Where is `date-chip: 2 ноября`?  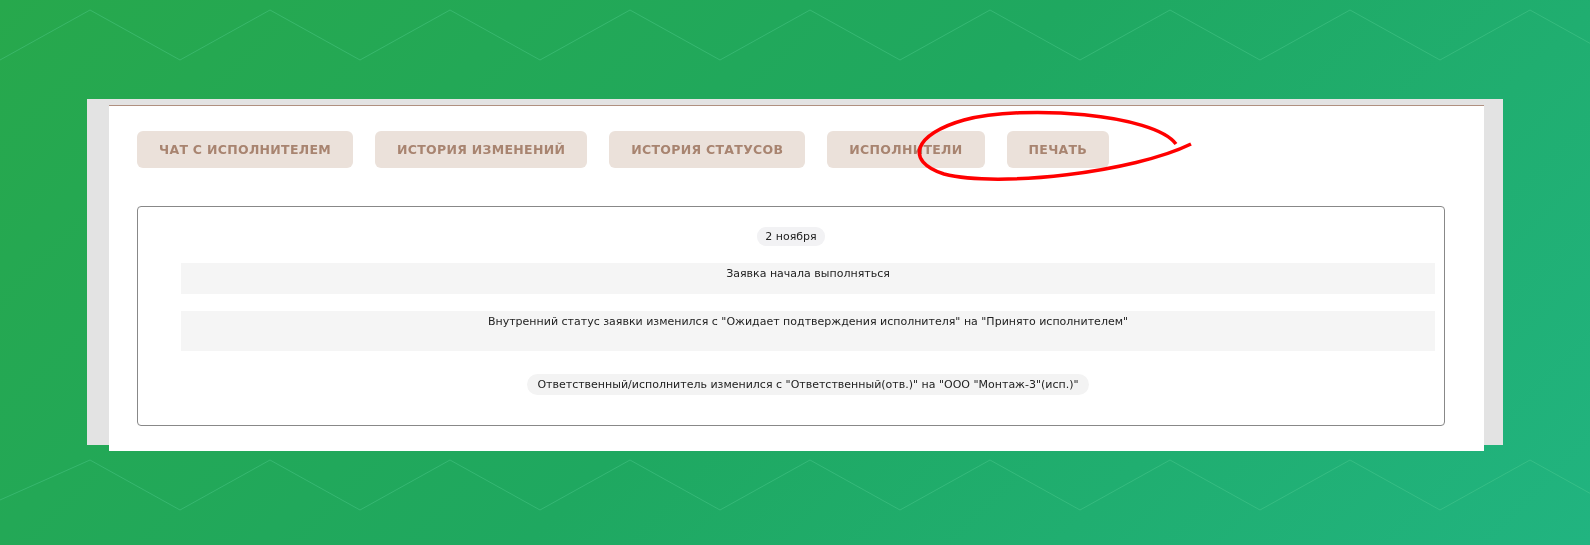 date-chip: 2 ноября is located at coordinates (791, 236).